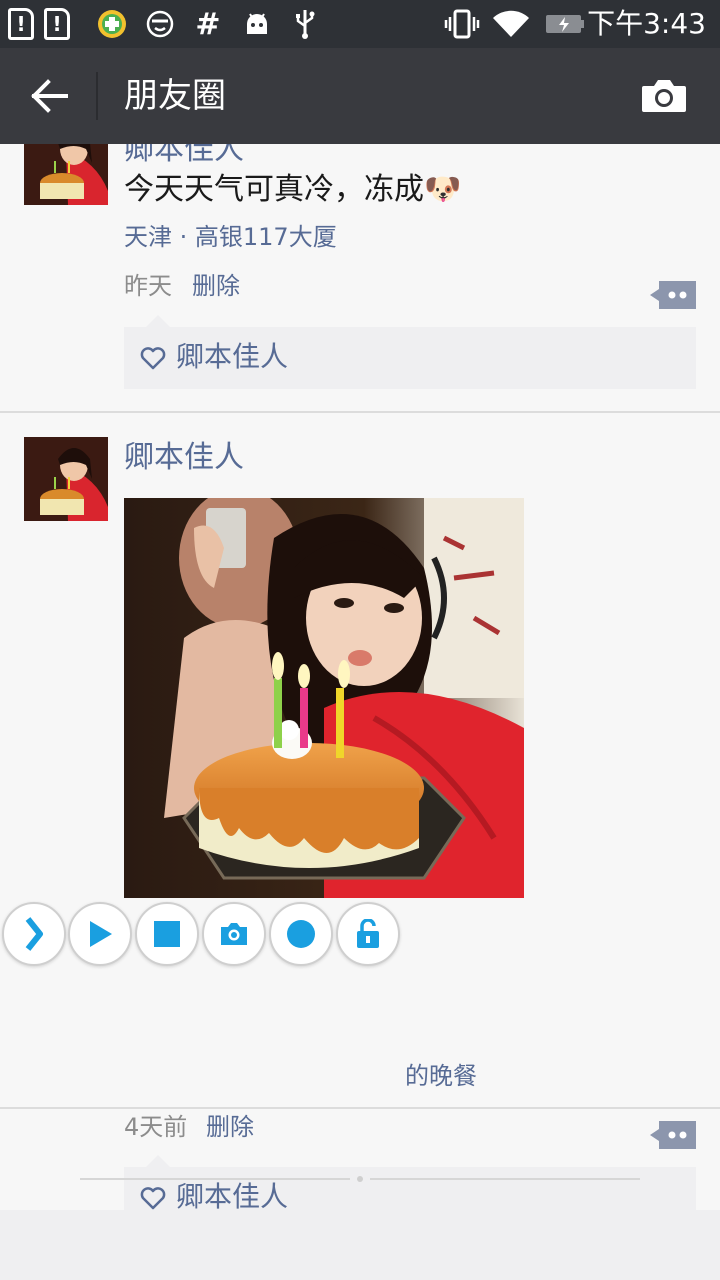  I want to click on status-bar: ! ! # 下午3:43, so click(360, 24).